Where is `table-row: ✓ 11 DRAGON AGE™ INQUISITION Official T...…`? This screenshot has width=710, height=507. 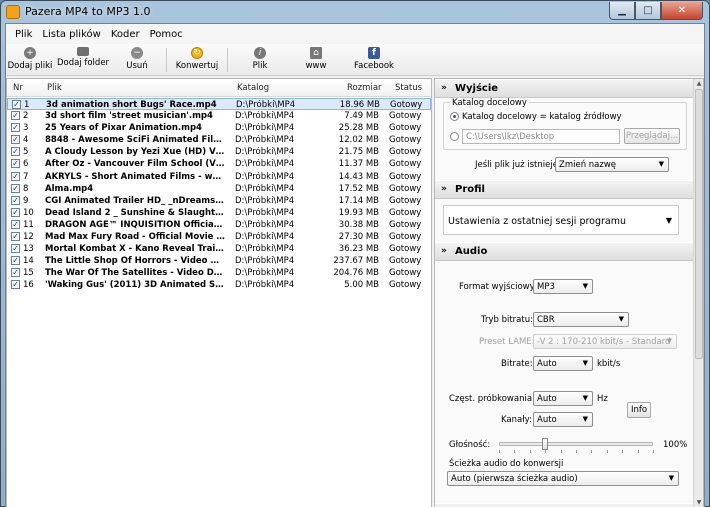
table-row: ✓ 11 DRAGON AGE™ INQUISITION Official T...… is located at coordinates (219, 225).